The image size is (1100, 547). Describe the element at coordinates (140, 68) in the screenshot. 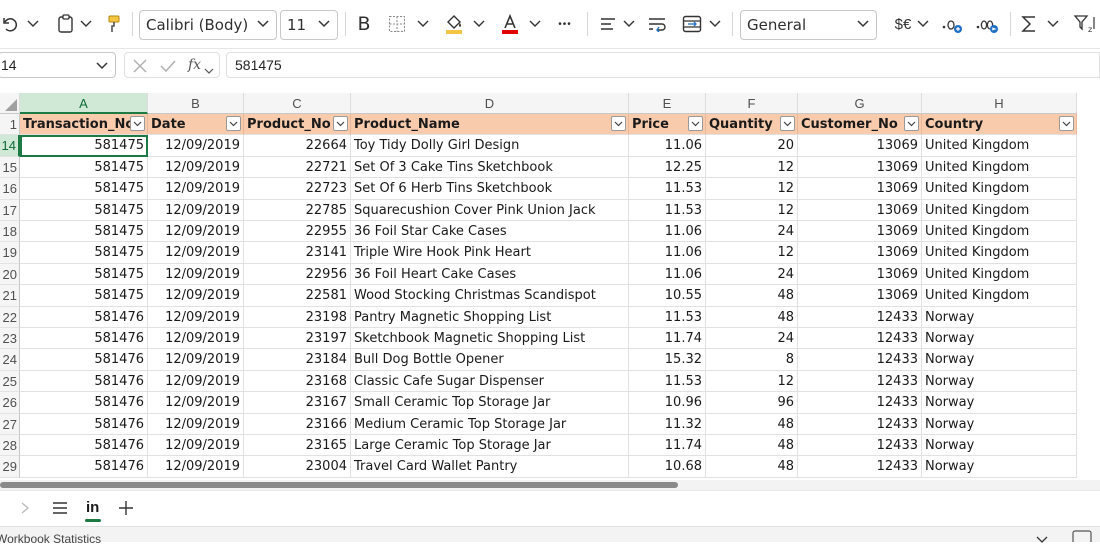

I see `cancel-icon` at that location.